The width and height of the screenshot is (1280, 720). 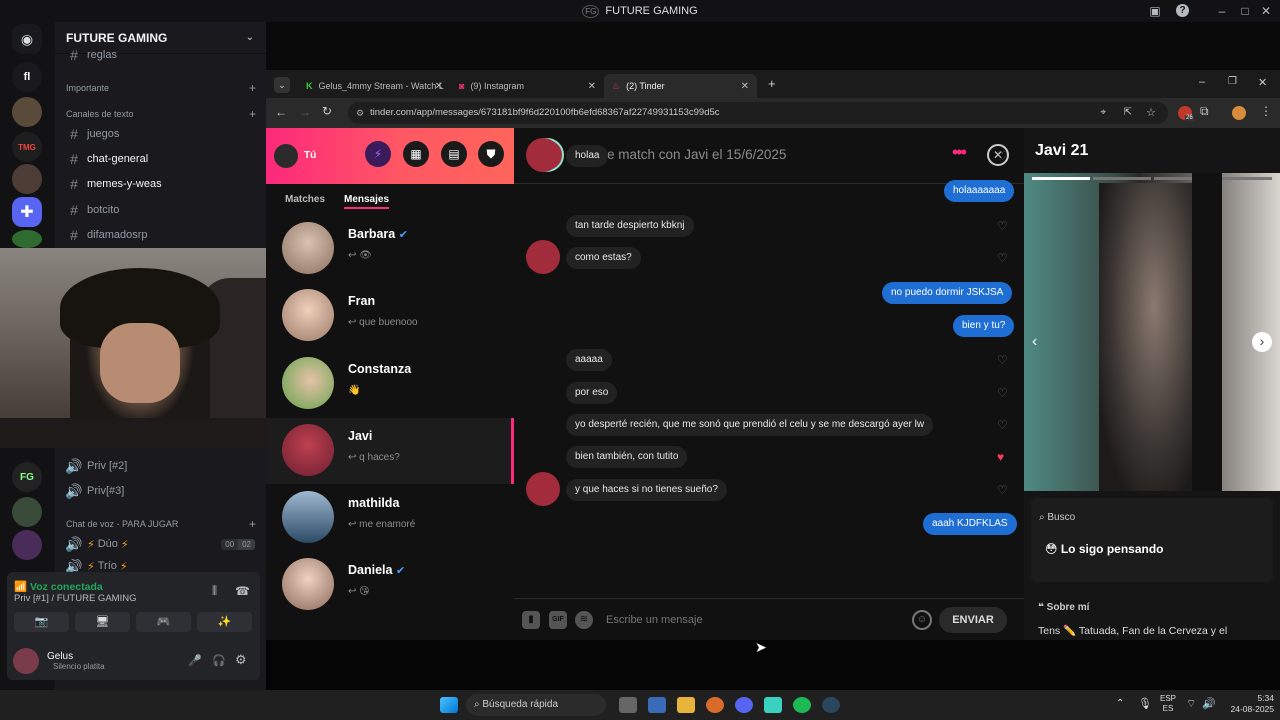 I want to click on install-app-icon: ⇱, so click(x=1128, y=113).